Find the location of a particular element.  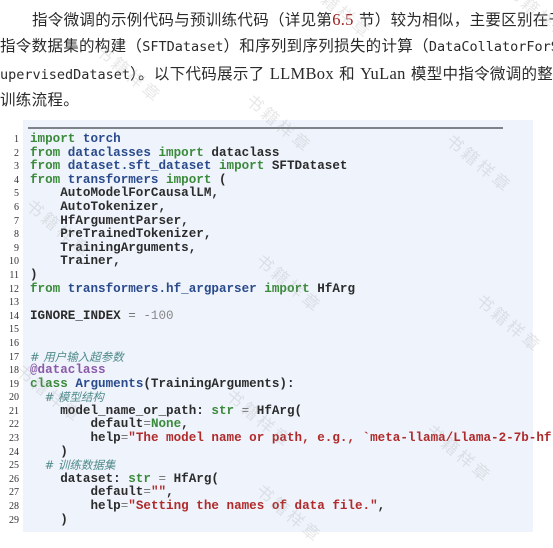

code-text: class Arguments(TrainingArguments): is located at coordinates (162, 384).